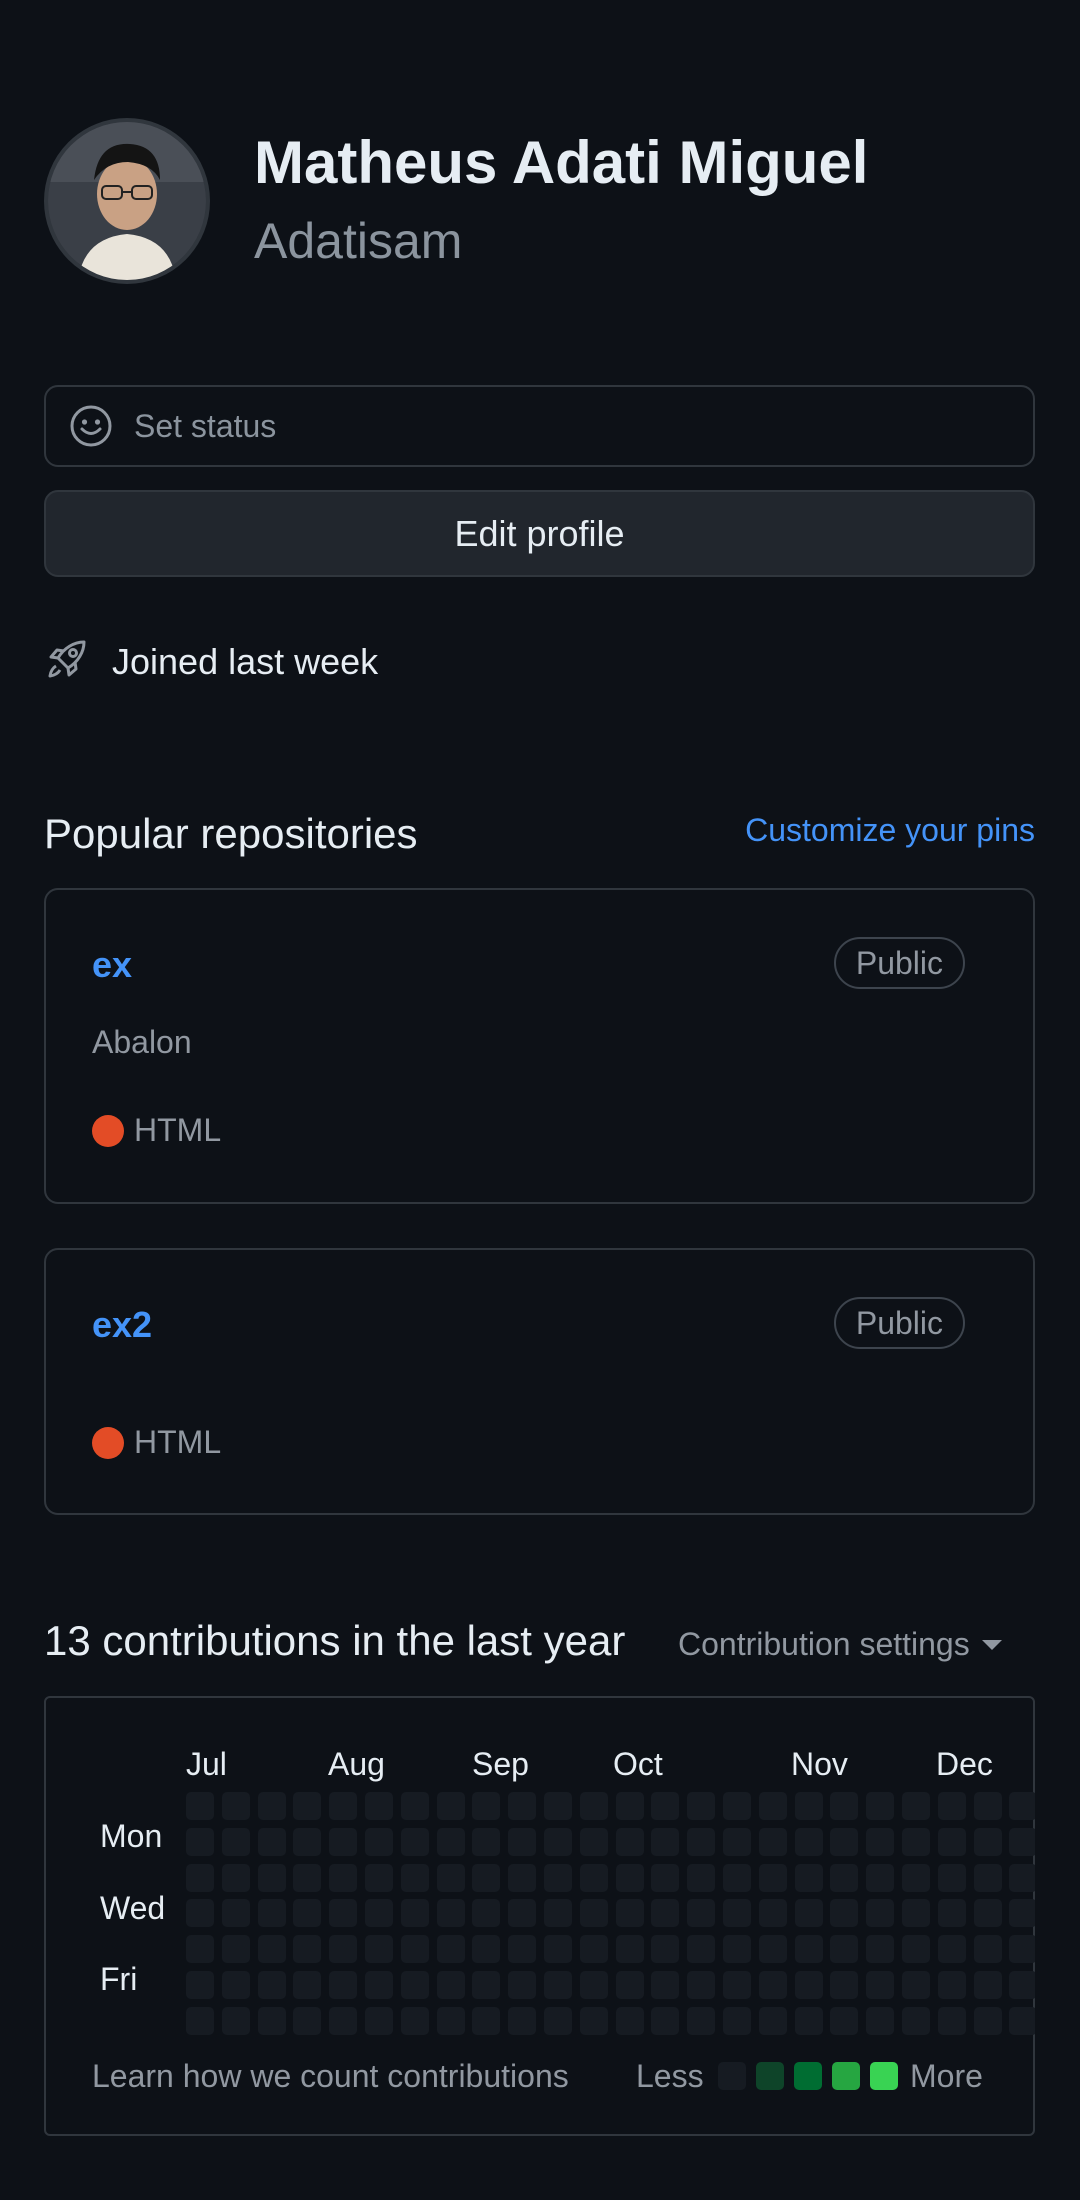 Image resolution: width=1080 pixels, height=2200 pixels. I want to click on smiley-icon, so click(91, 426).